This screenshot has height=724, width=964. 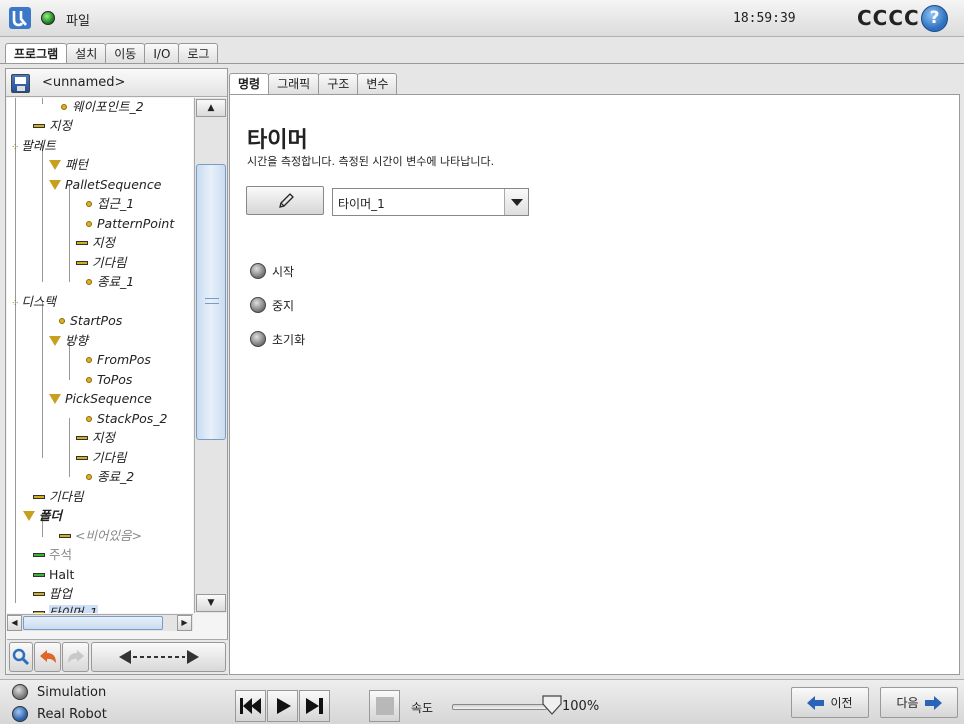 I want to click on next-button: 다음, so click(x=919, y=702).